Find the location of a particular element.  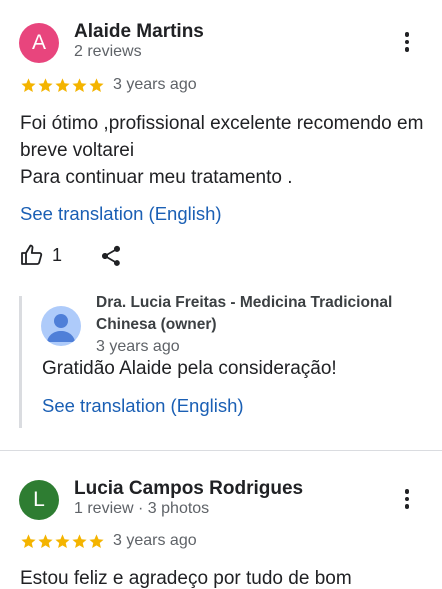

review-author-meta: 1 review · 3 photos is located at coordinates (142, 508).